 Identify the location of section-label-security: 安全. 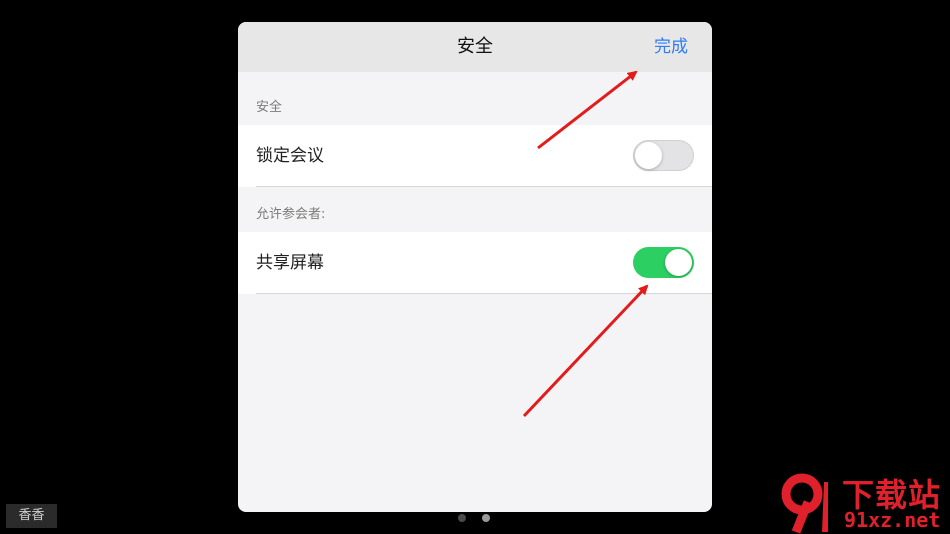
(269, 107).